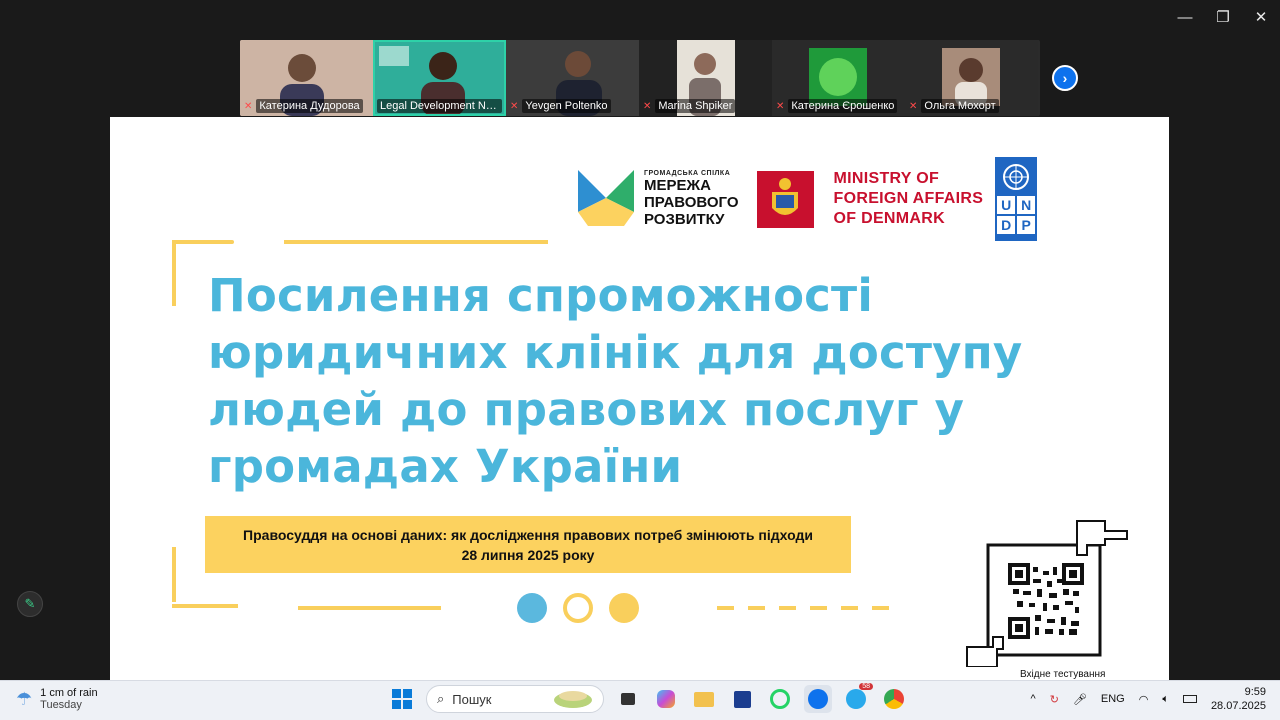 The image size is (1280, 720). Describe the element at coordinates (705, 78) in the screenshot. I see `participant-tile: ✕ Marina Shpiker` at that location.